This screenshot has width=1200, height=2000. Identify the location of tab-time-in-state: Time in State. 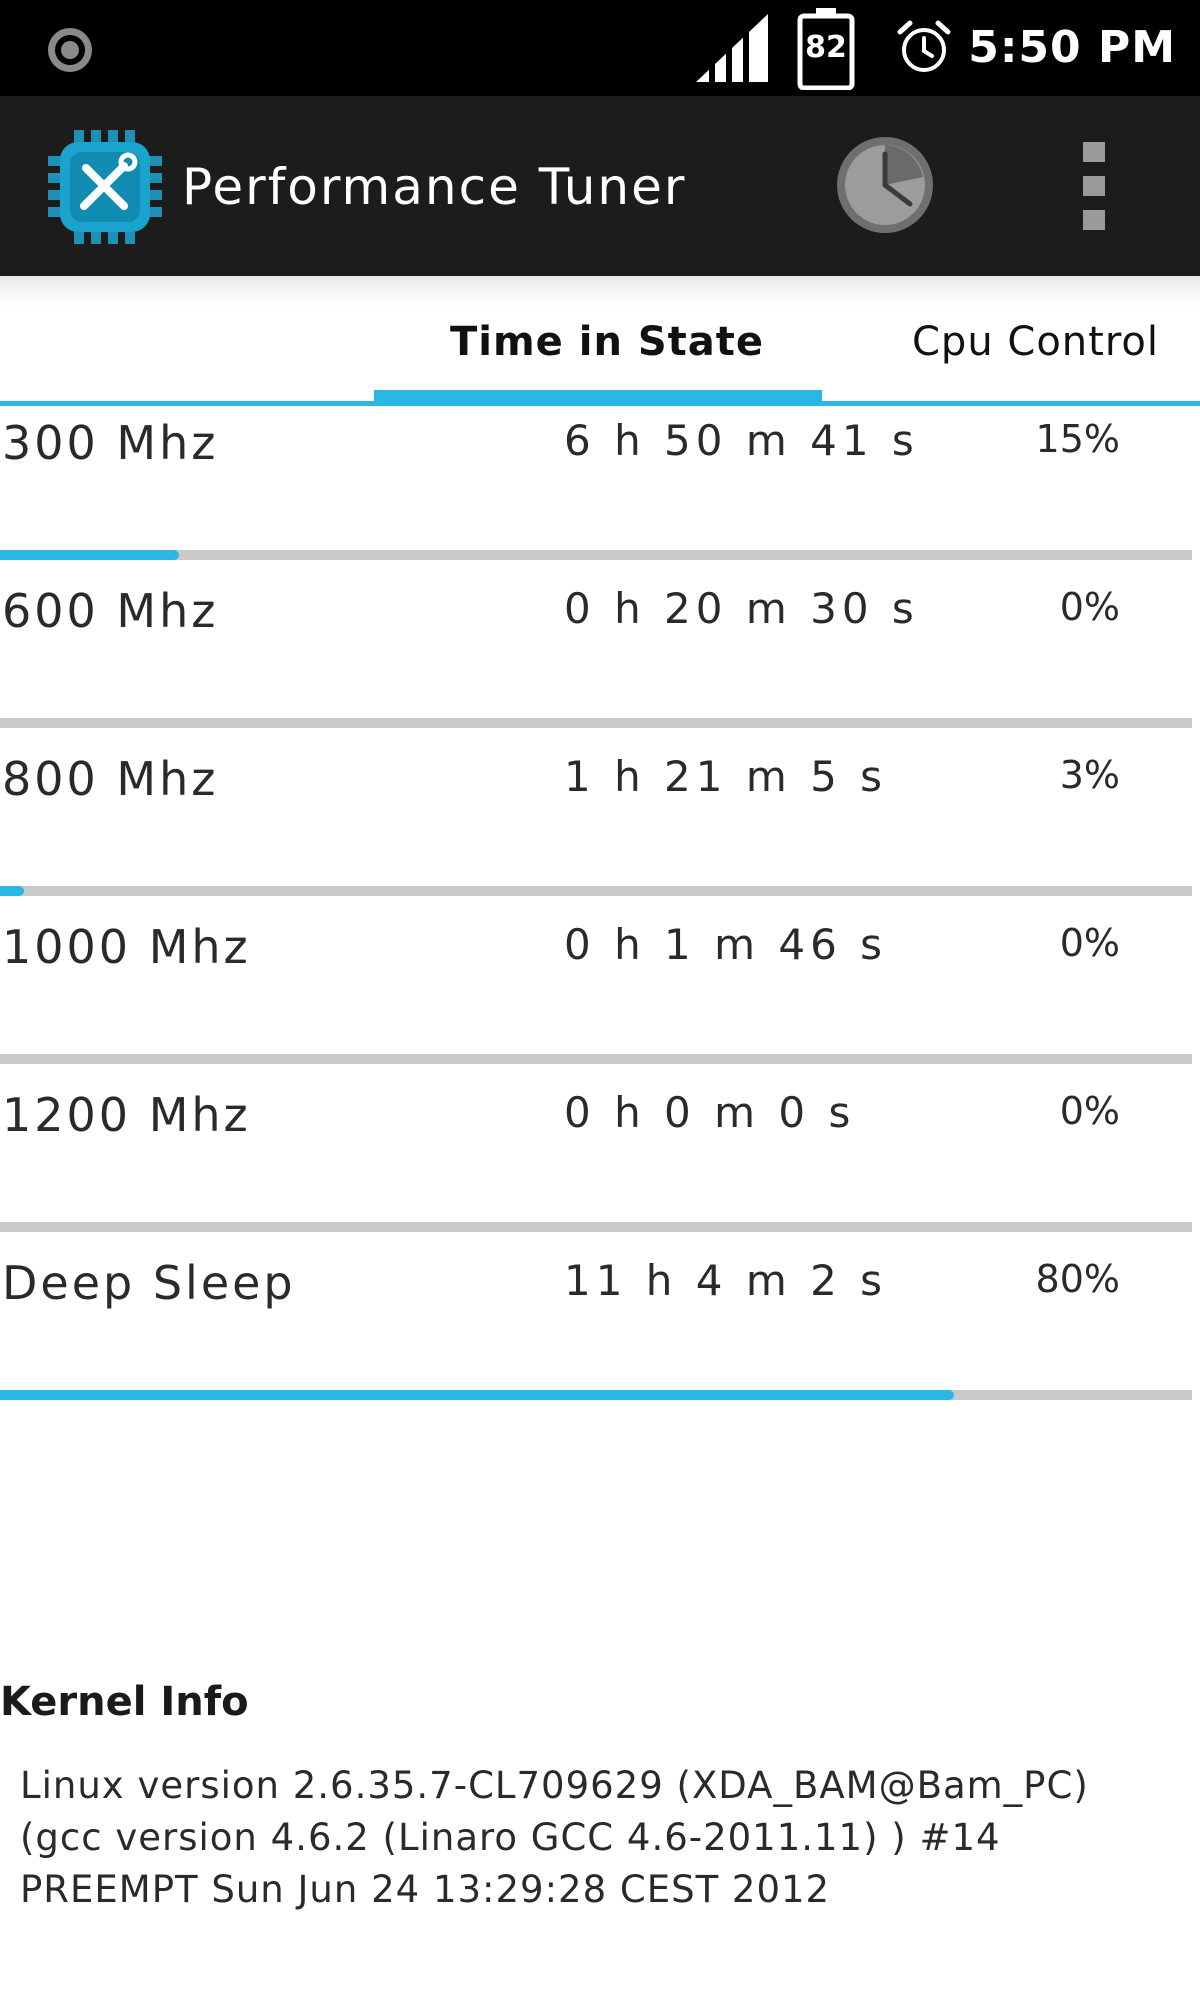
(607, 342).